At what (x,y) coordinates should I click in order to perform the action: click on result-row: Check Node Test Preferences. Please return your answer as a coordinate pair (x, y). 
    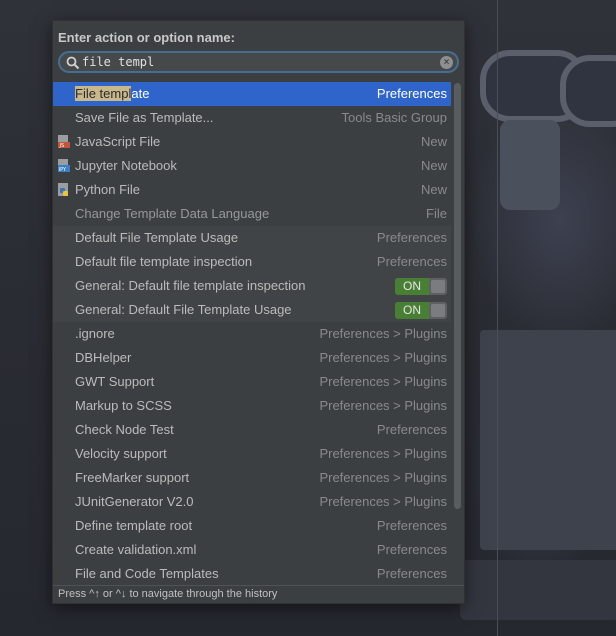
    Looking at the image, I should click on (252, 430).